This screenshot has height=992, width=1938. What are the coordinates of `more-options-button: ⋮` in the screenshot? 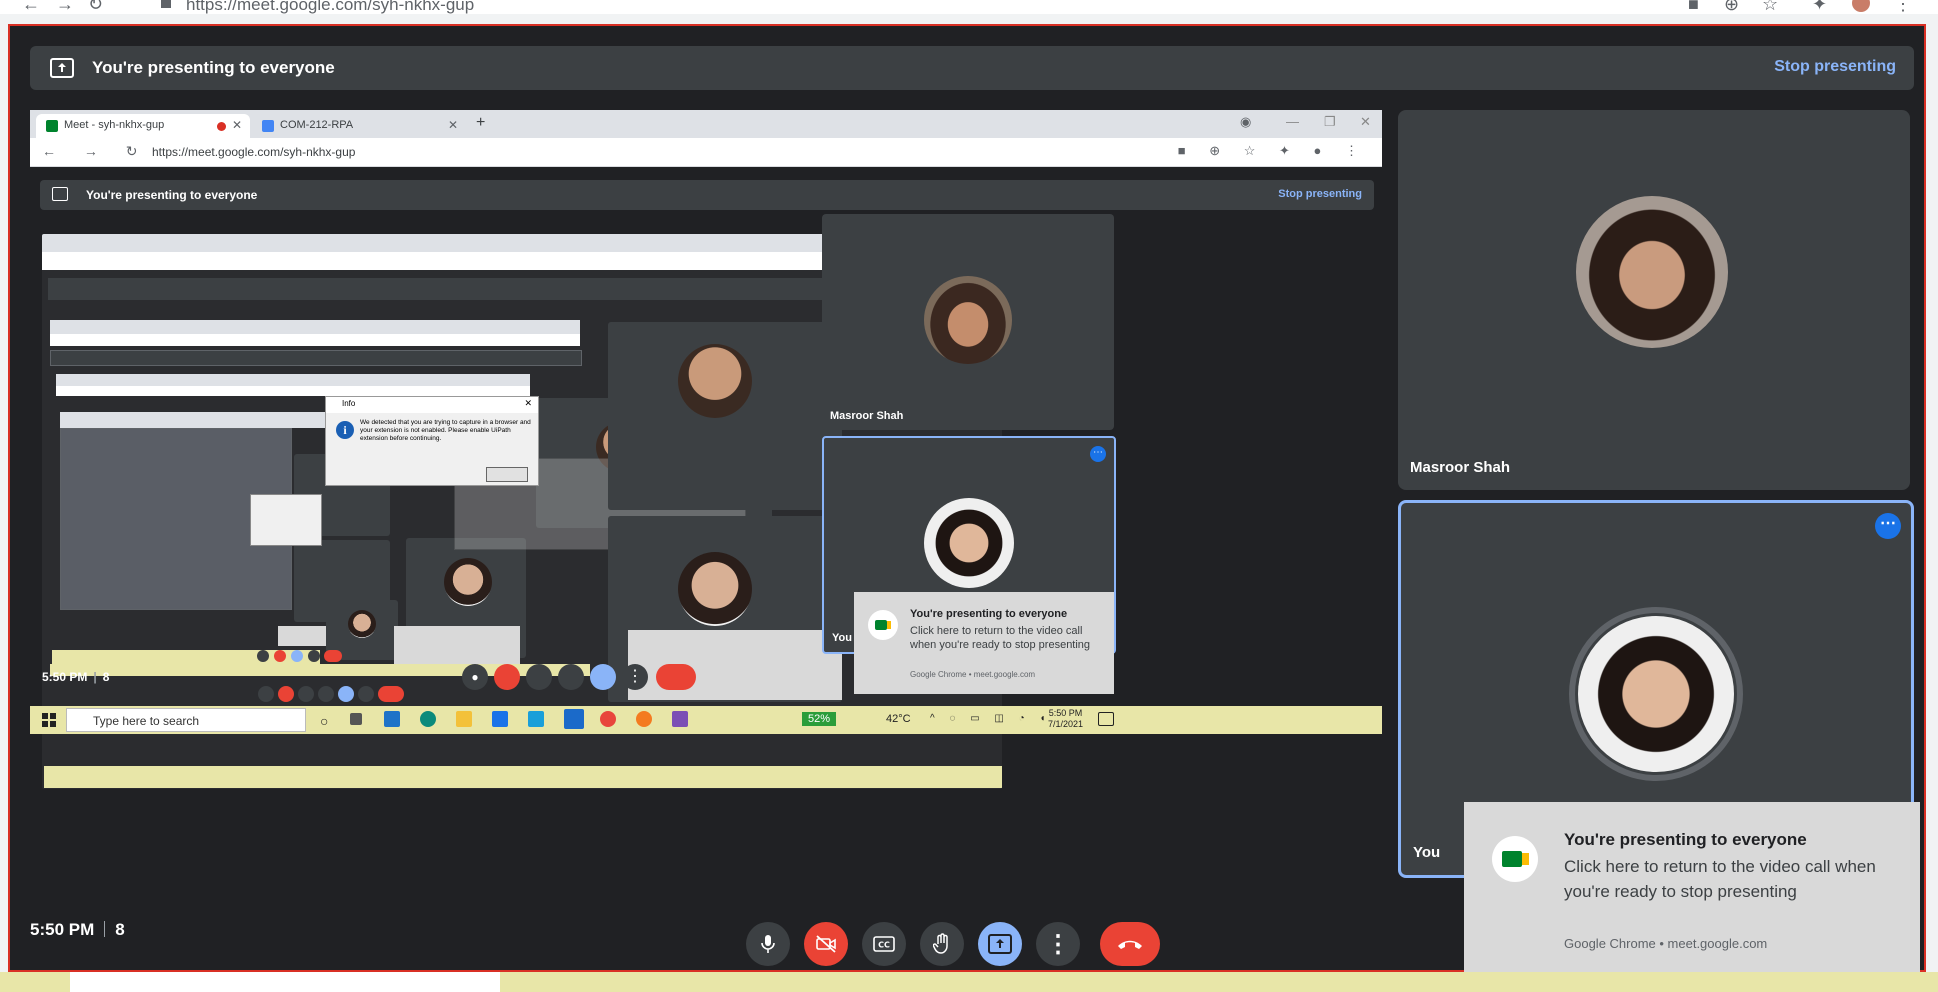 It's located at (1058, 944).